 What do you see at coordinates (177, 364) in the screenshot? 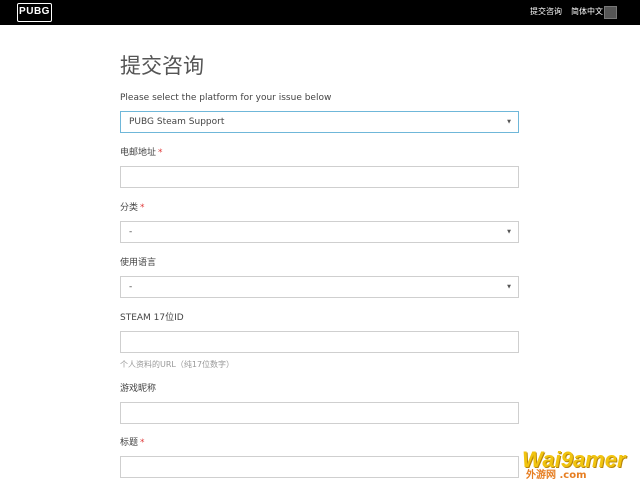
I see `steam-id-hint: 个人资料的URL（纯17位数字）` at bounding box center [177, 364].